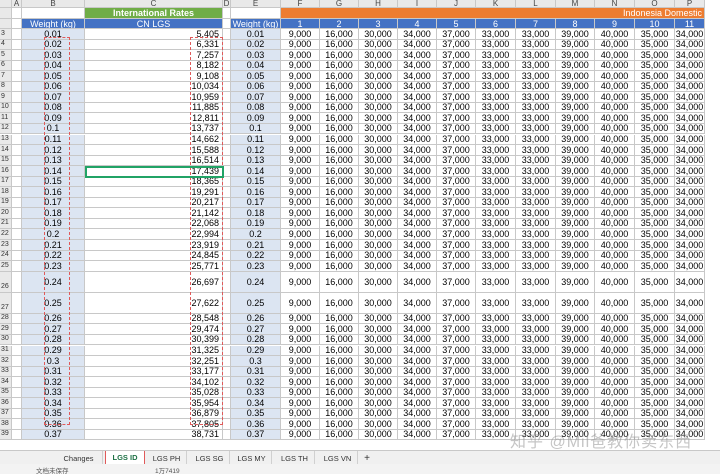 The height and width of the screenshot is (474, 720). Describe the element at coordinates (536, 4) in the screenshot. I see `column-header: L` at that location.